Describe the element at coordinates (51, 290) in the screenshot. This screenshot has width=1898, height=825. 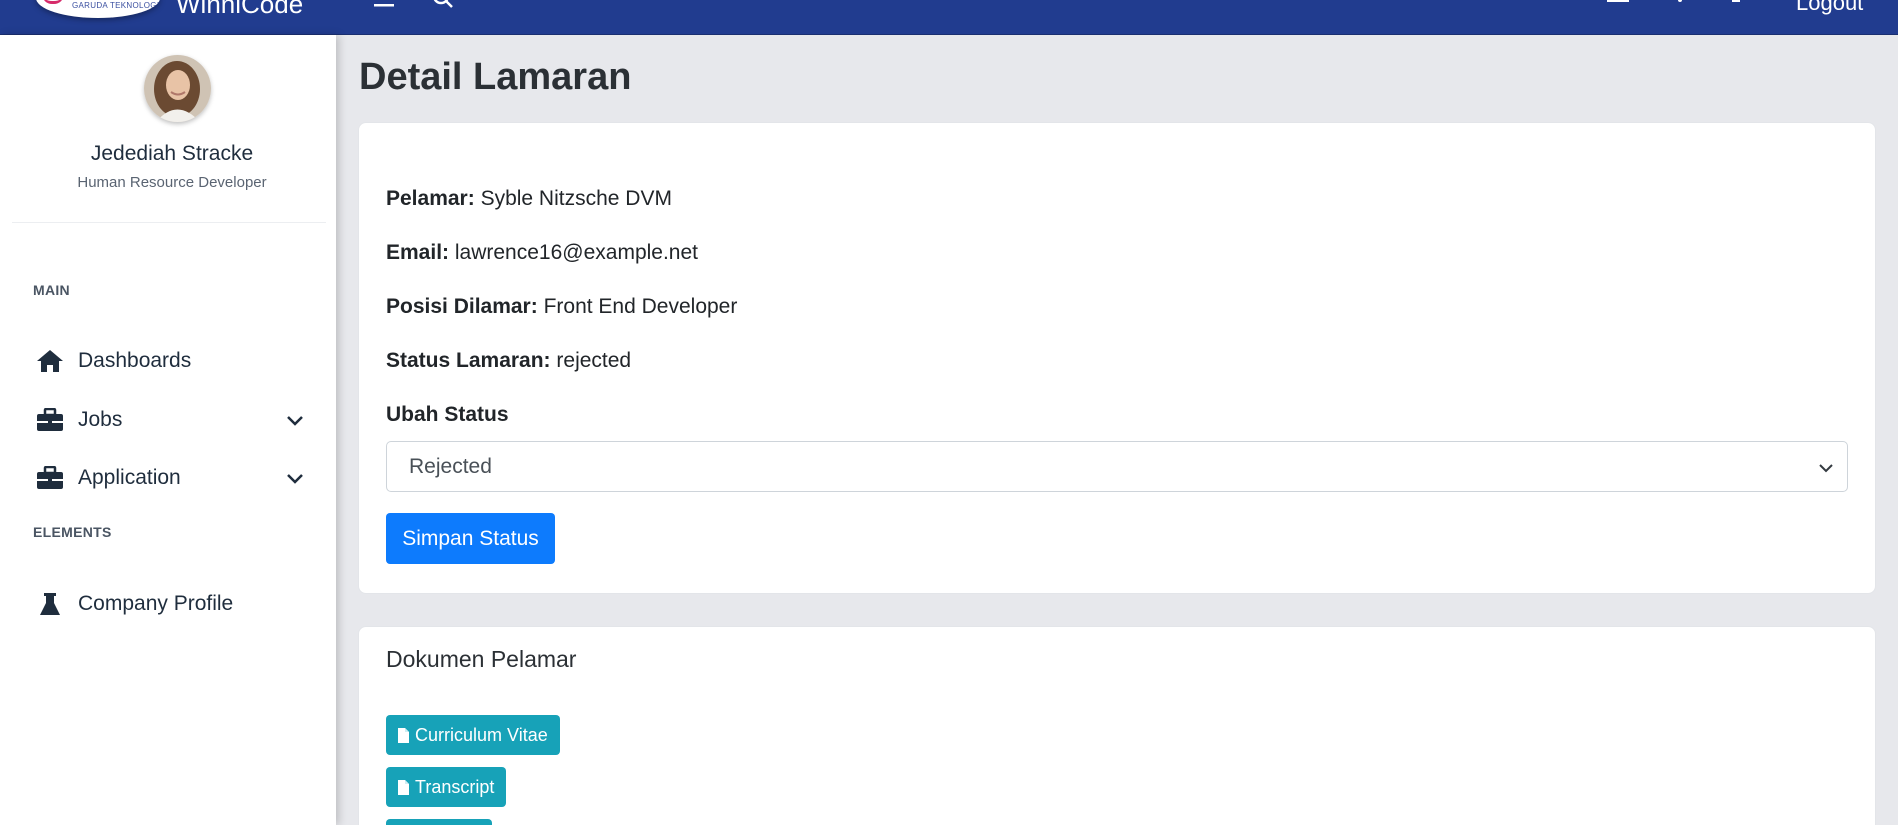
I see `section-label-main: MAIN` at that location.